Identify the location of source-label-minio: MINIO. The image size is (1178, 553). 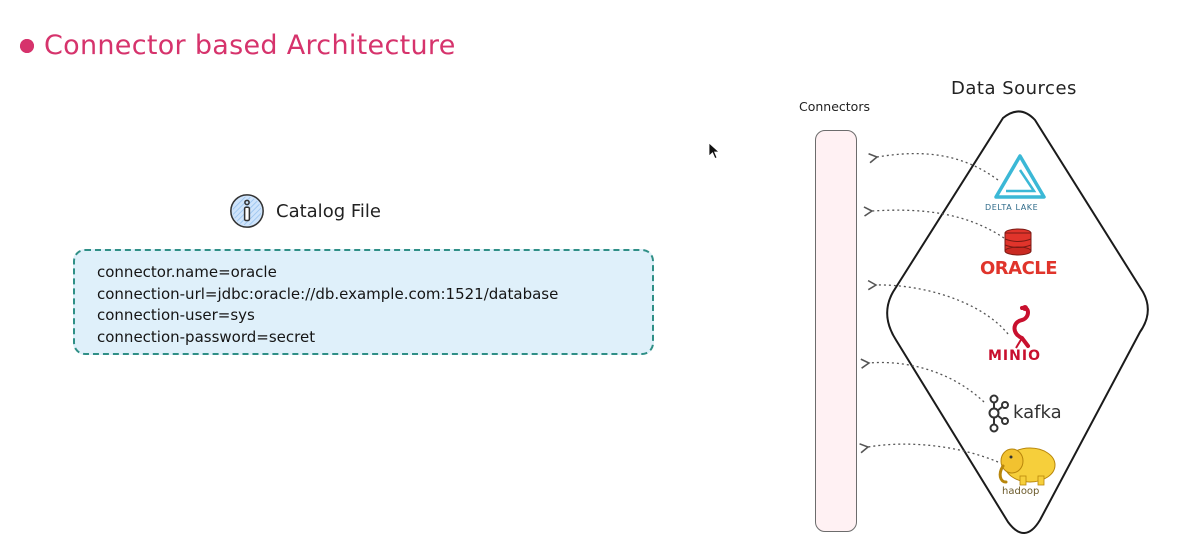
(1014, 356).